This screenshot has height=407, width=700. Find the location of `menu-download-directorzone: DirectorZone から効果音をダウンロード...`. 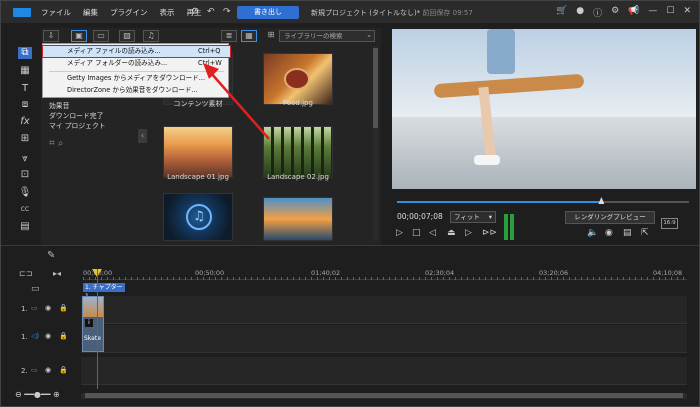

menu-download-directorzone: DirectorZone から効果音をダウンロード... is located at coordinates (136, 90).